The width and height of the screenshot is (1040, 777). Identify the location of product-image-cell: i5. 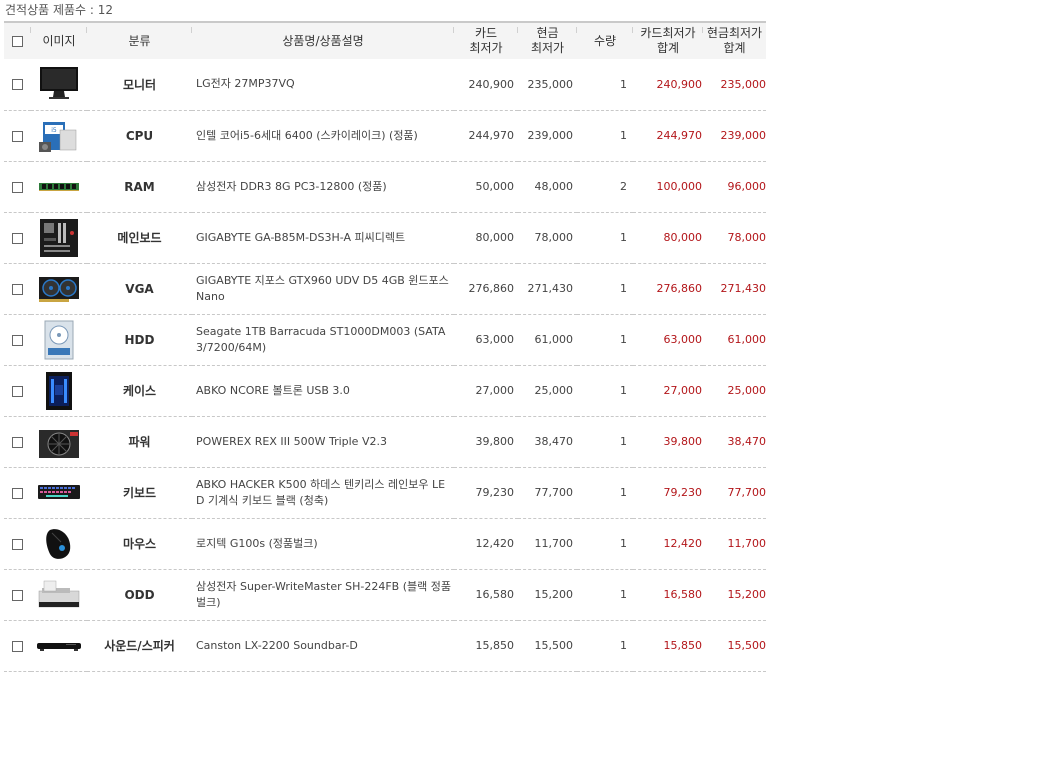
(59, 135).